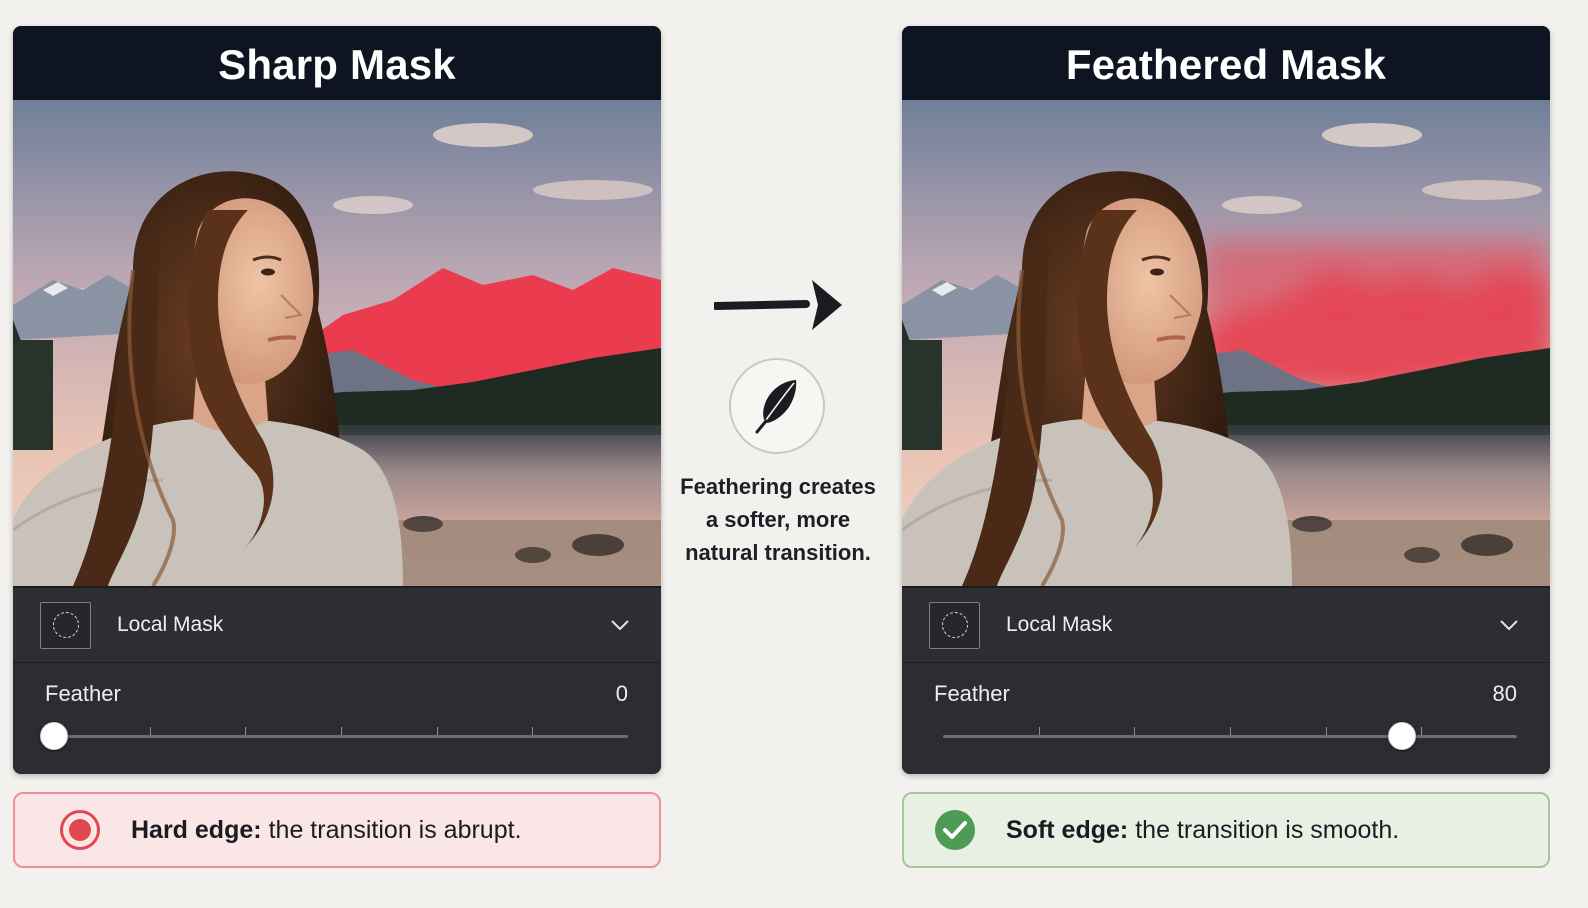  What do you see at coordinates (1067, 829) in the screenshot?
I see `status-title: Soft edge:` at bounding box center [1067, 829].